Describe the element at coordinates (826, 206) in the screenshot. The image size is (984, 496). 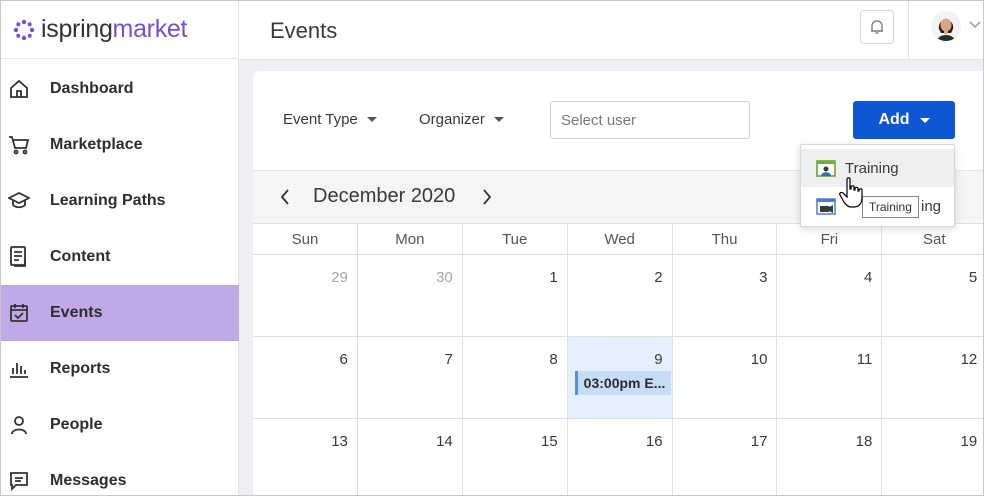
I see `online-meeting-icon` at that location.